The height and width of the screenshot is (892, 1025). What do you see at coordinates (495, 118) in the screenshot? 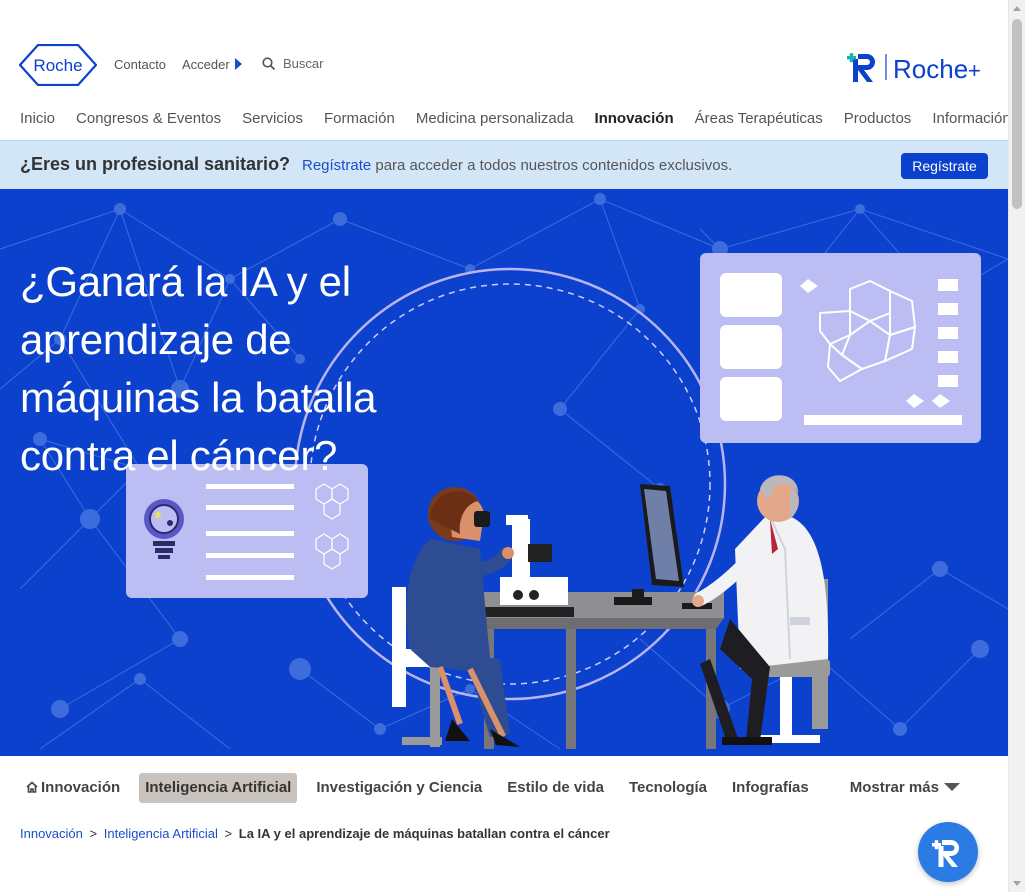
I see `nav-item-medicina-personalizada: Medicina personalizada` at bounding box center [495, 118].